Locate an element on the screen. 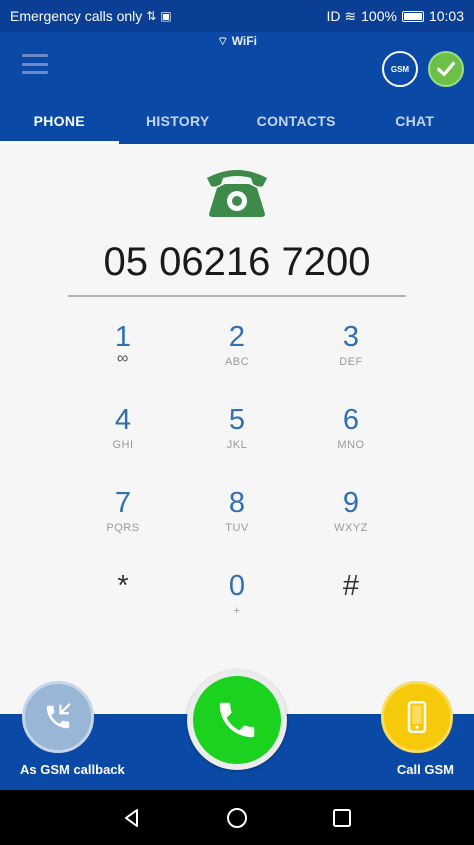 The width and height of the screenshot is (474, 845). gsm-callback-button is located at coordinates (58, 717).